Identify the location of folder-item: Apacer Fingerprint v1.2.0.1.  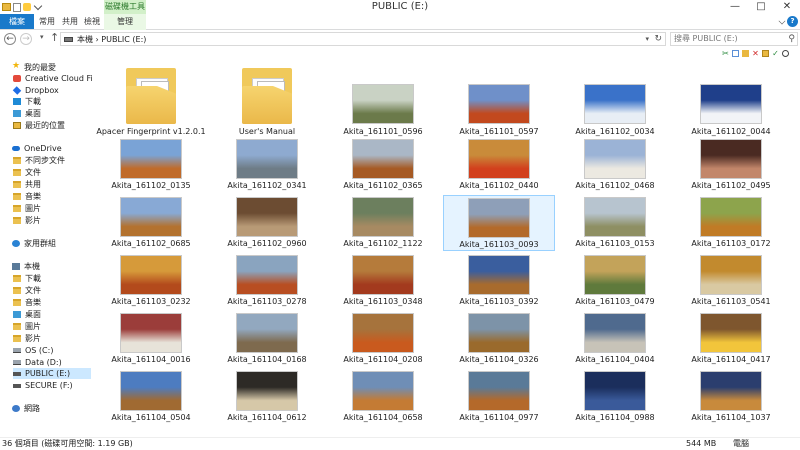
(151, 98).